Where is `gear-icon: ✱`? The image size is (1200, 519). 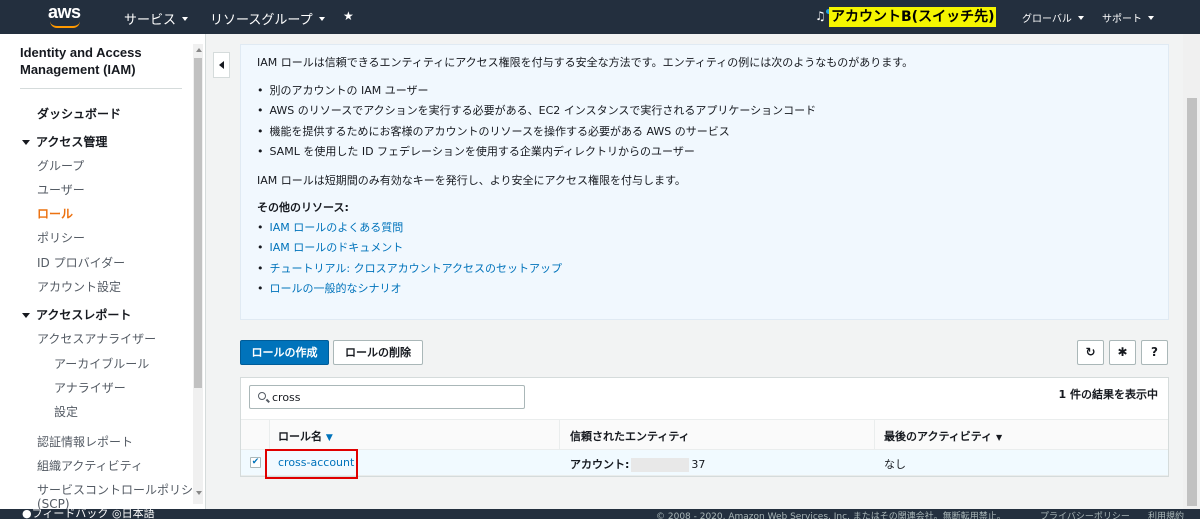 gear-icon: ✱ is located at coordinates (1122, 352).